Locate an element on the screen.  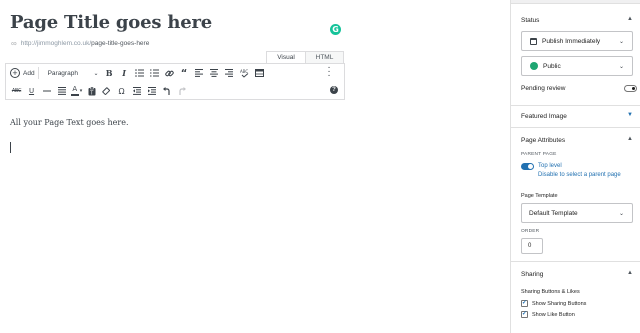
page-template-select: Default Template ⌄ is located at coordinates (577, 213).